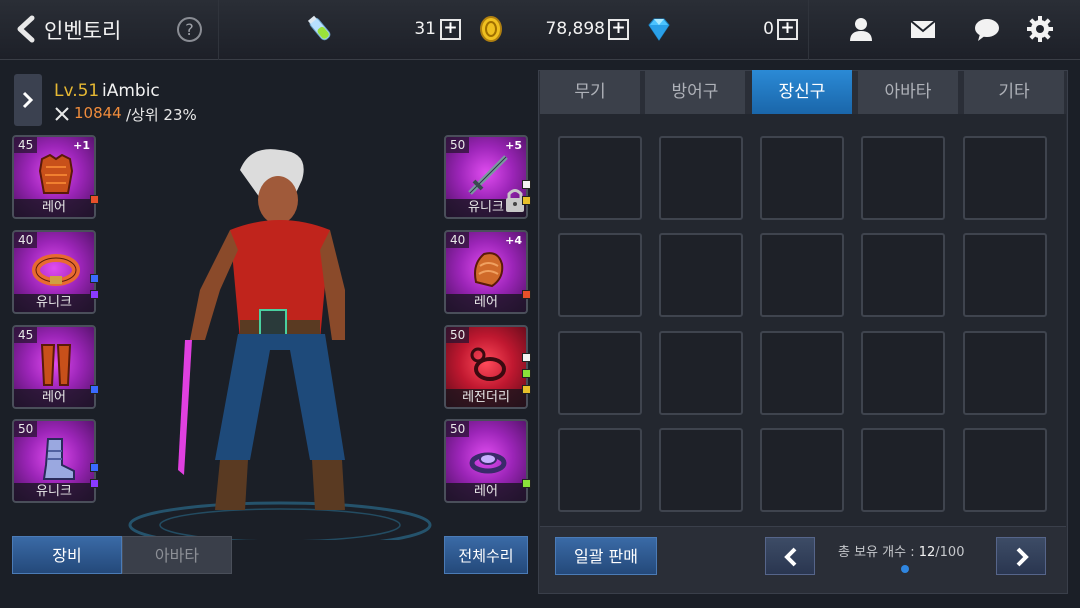  I want to click on tab-etc: 기타, so click(1014, 92).